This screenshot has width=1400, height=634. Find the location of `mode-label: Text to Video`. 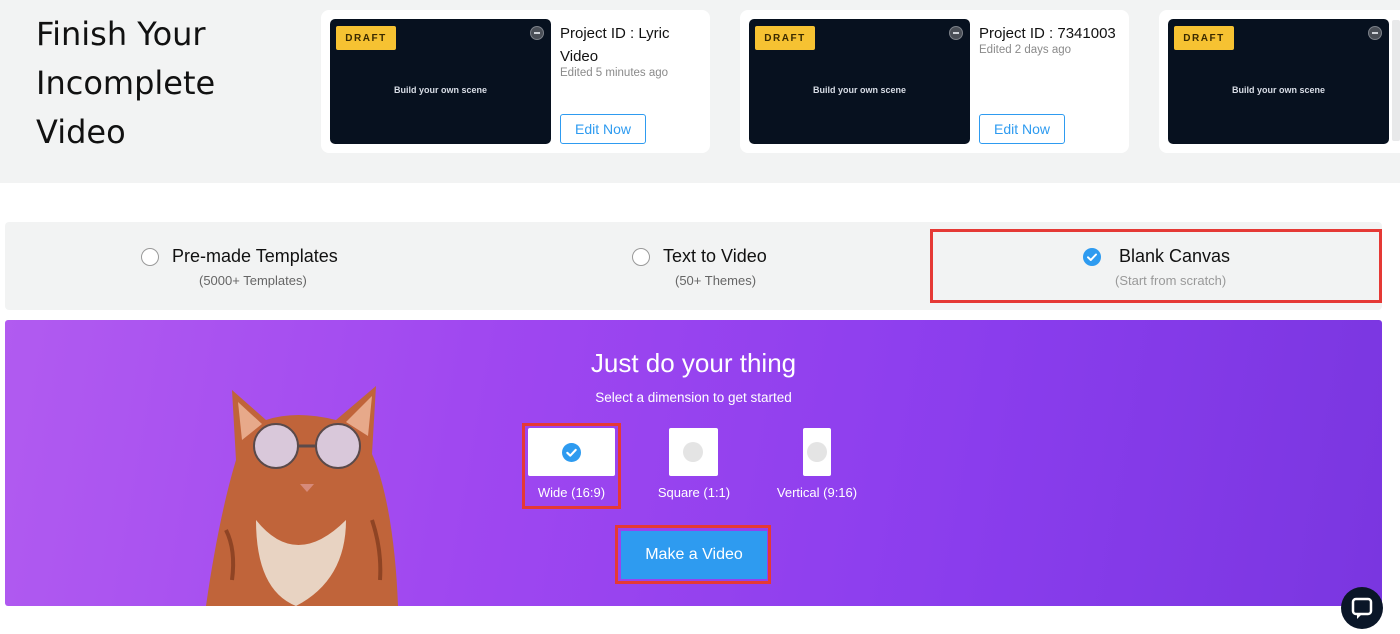

mode-label: Text to Video is located at coordinates (715, 256).